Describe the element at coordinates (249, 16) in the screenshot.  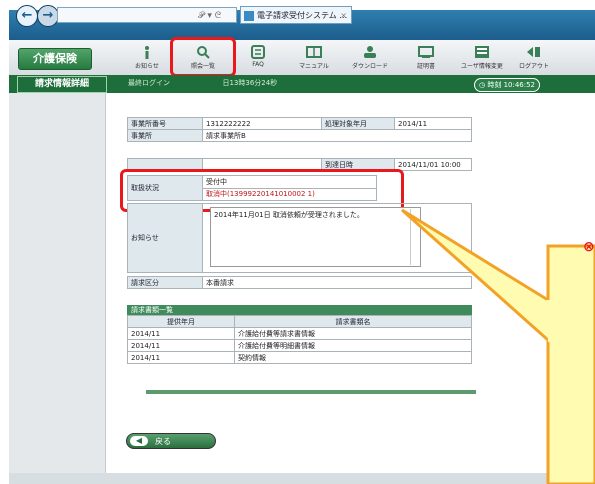
I see `page-favicon-icon` at that location.